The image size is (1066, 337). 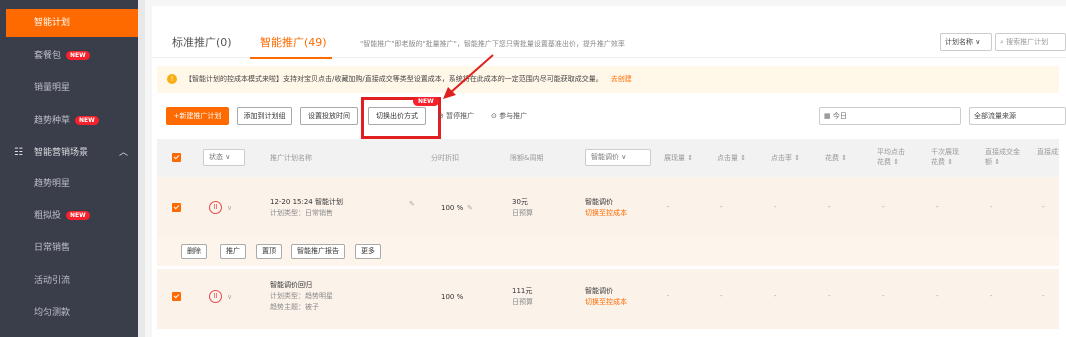 What do you see at coordinates (301, 213) in the screenshot?
I see `plan-type: 计划类型：日常销售` at bounding box center [301, 213].